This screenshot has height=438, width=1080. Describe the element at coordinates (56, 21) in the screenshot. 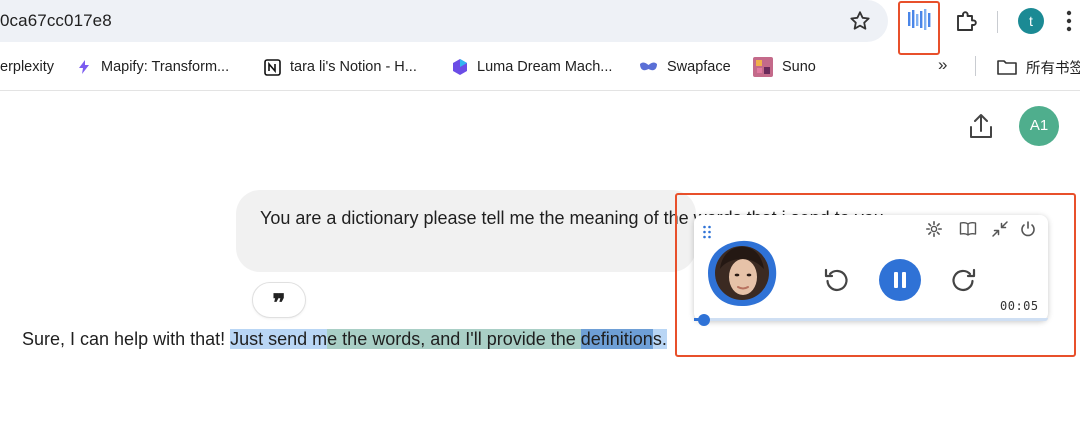

I see `url-text: 0ca67cc017e8` at that location.